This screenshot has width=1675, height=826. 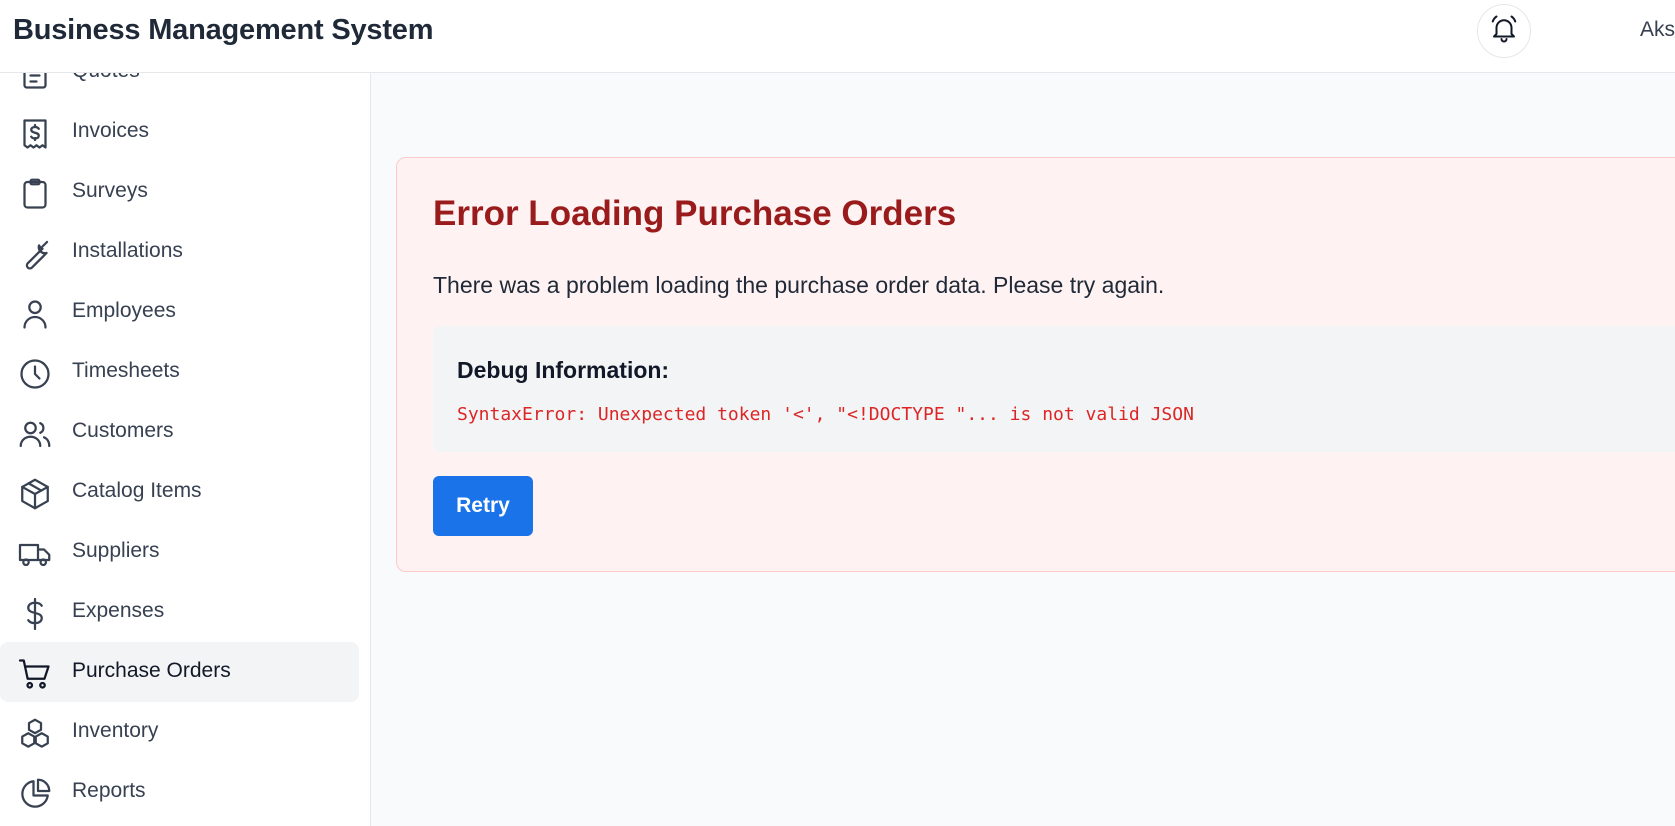 I want to click on dollar-icon, so click(x=35, y=614).